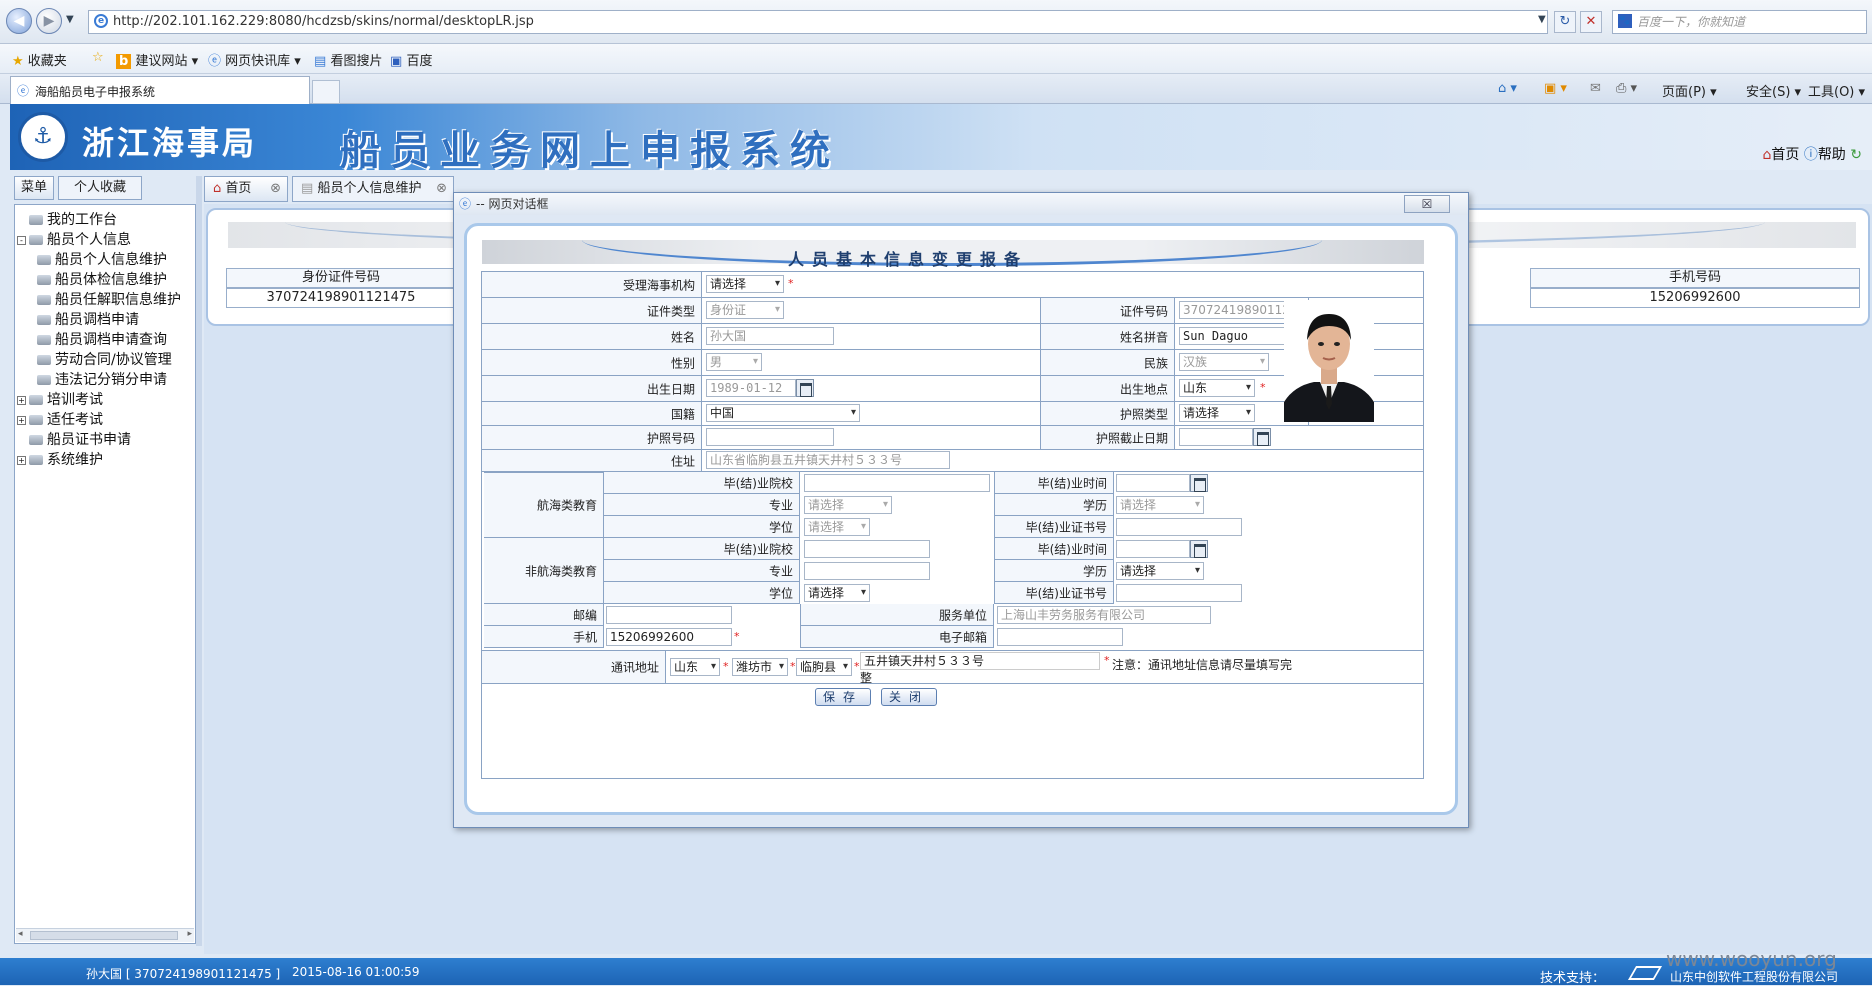 The image size is (1872, 986). I want to click on tree-item: 船员调档申请, so click(88, 319).